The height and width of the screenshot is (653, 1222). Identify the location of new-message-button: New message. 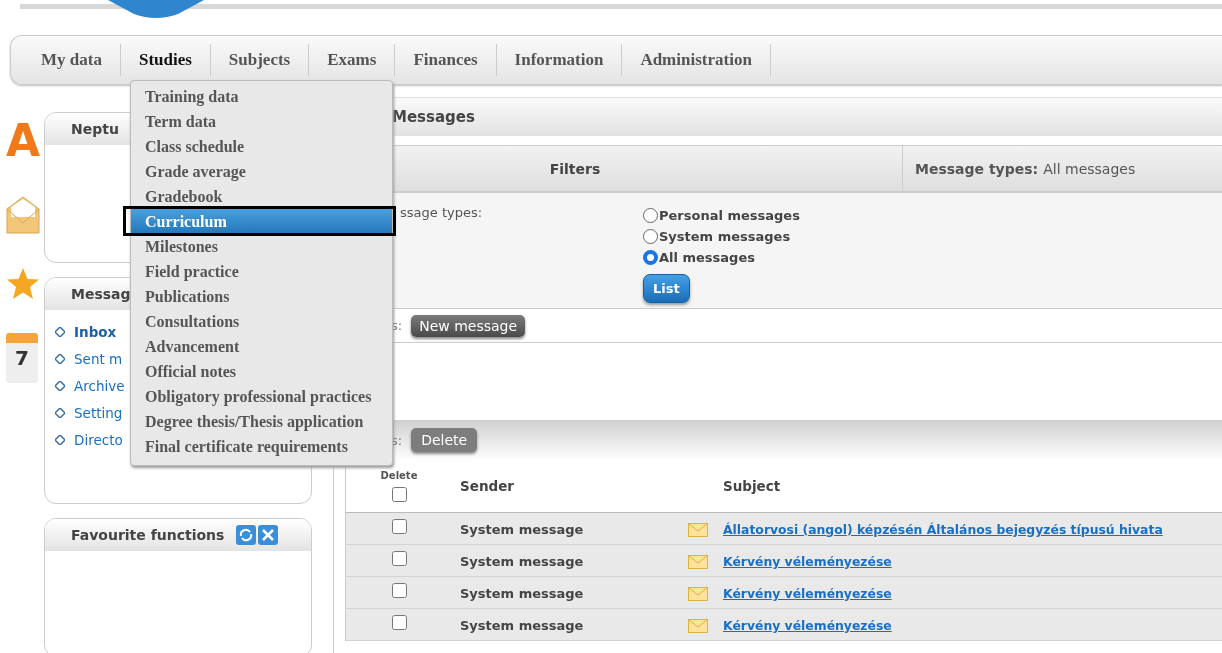
(468, 325).